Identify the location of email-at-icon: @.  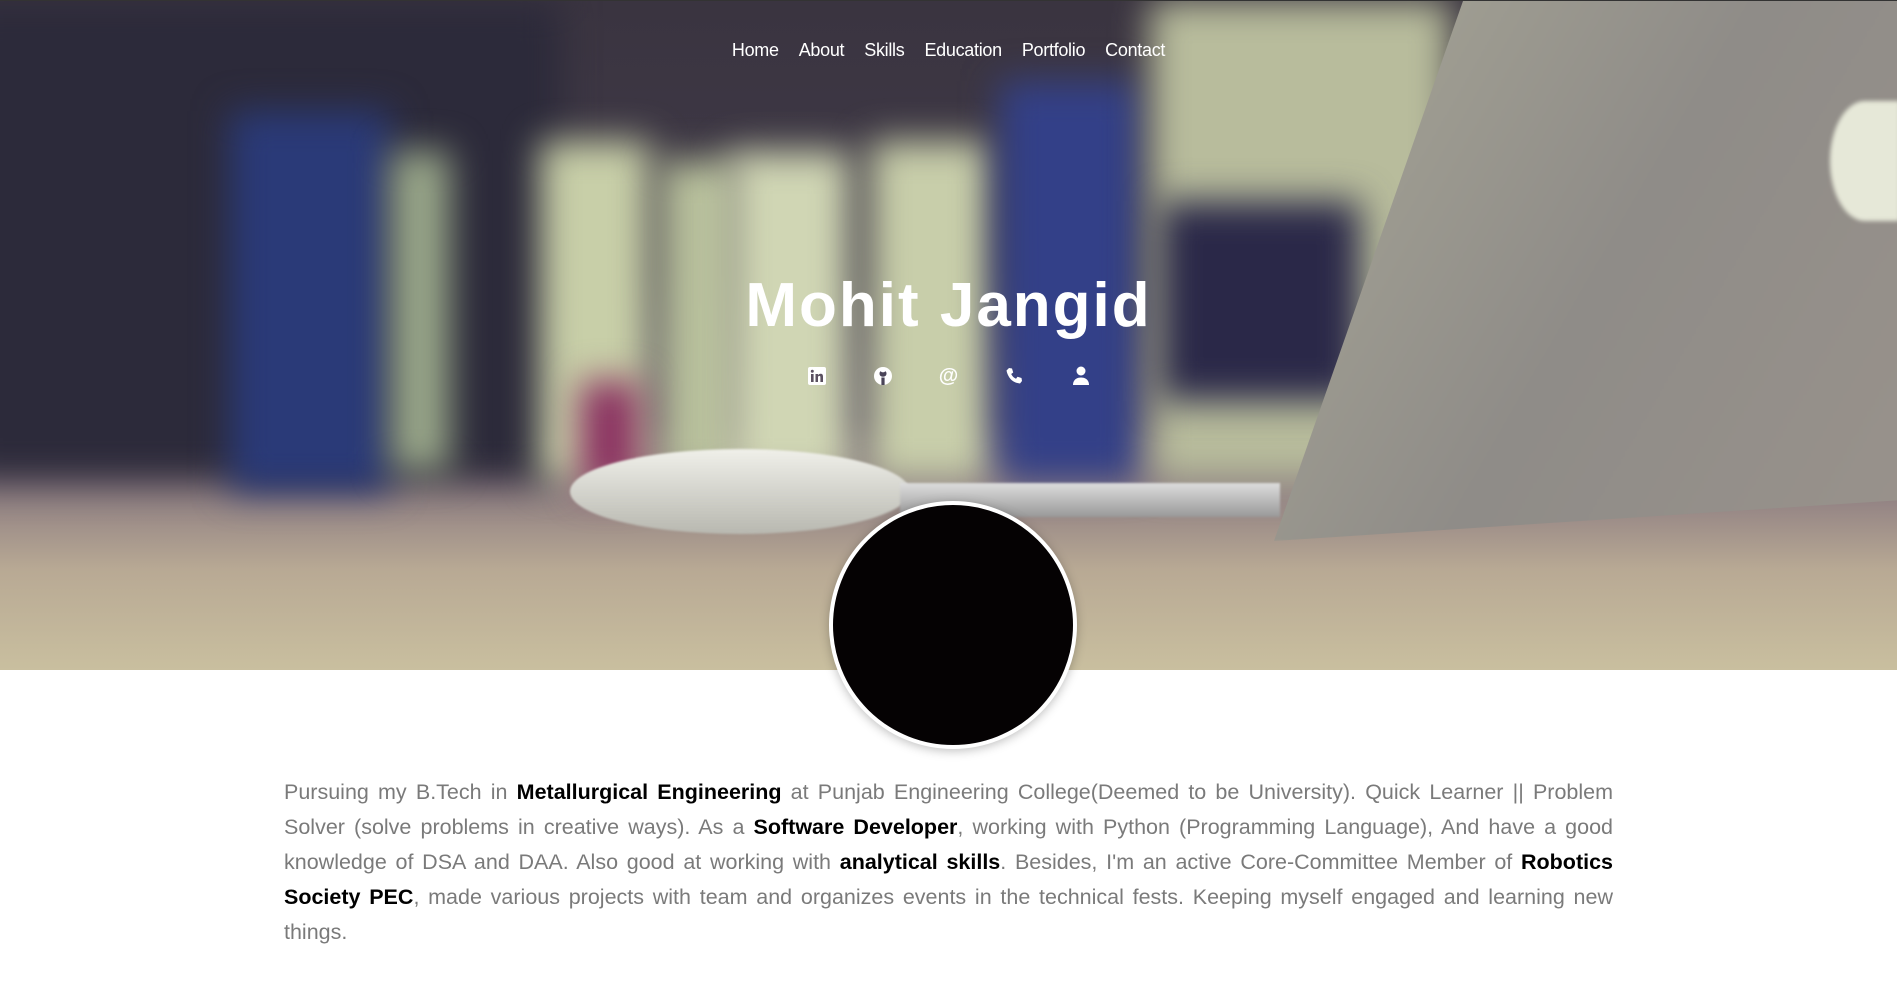
(949, 376).